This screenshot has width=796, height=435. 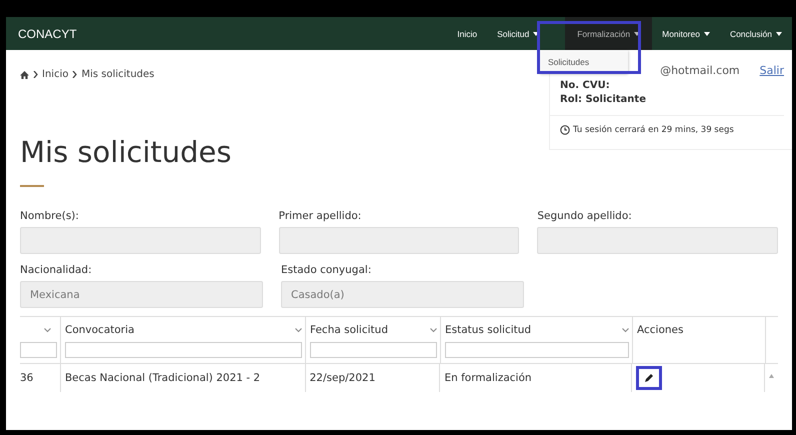 I want to click on logout-link: Salir, so click(x=772, y=70).